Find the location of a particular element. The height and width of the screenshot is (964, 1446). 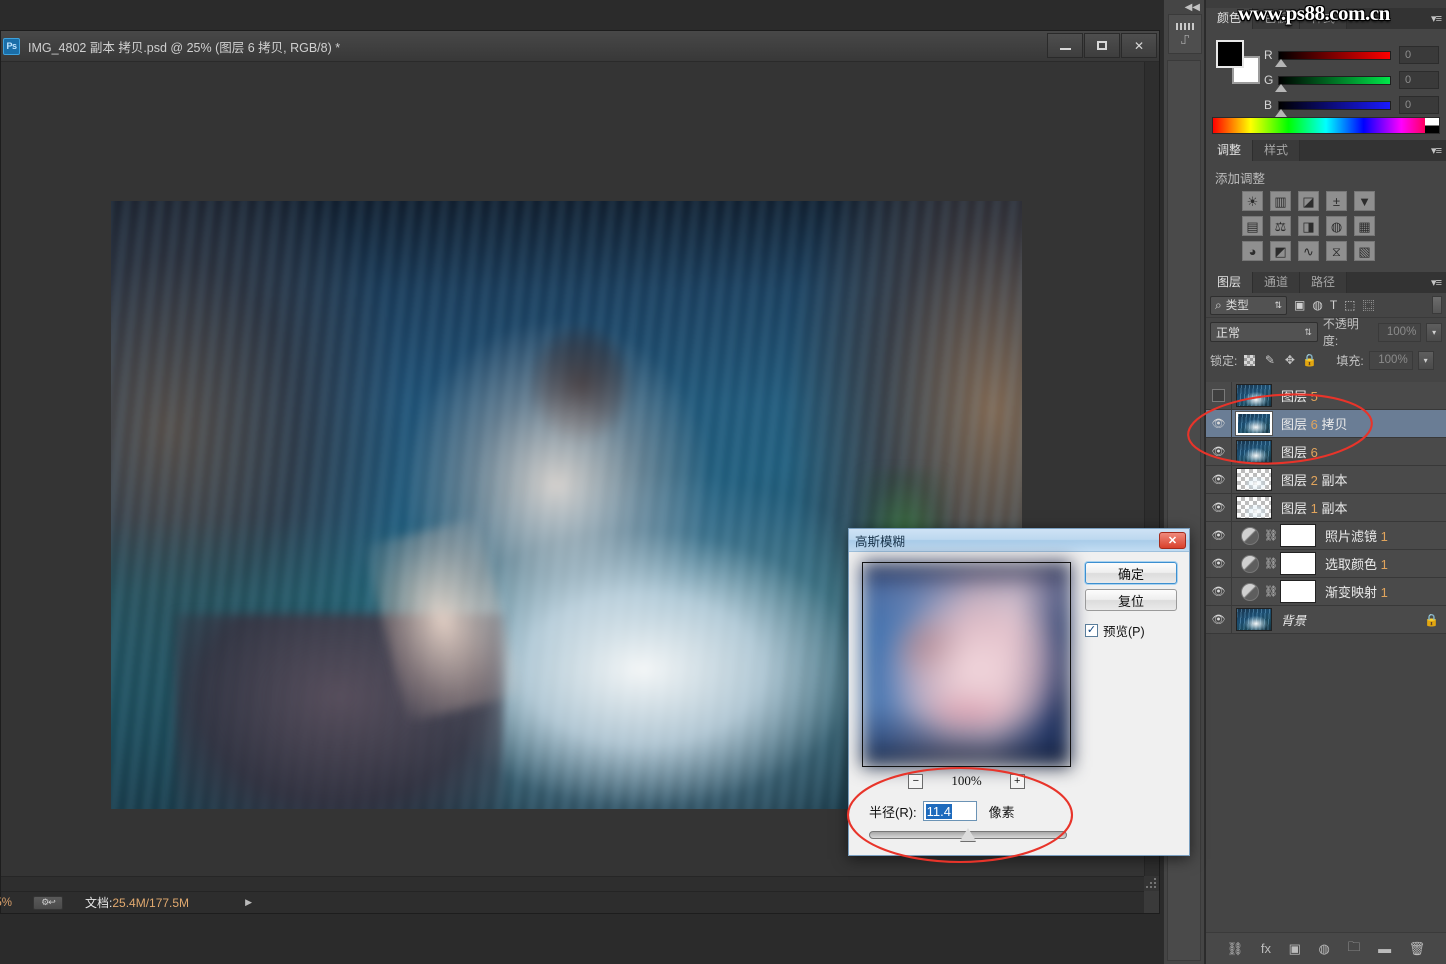

hue-saturation-icon: ▤ is located at coordinates (1252, 226).